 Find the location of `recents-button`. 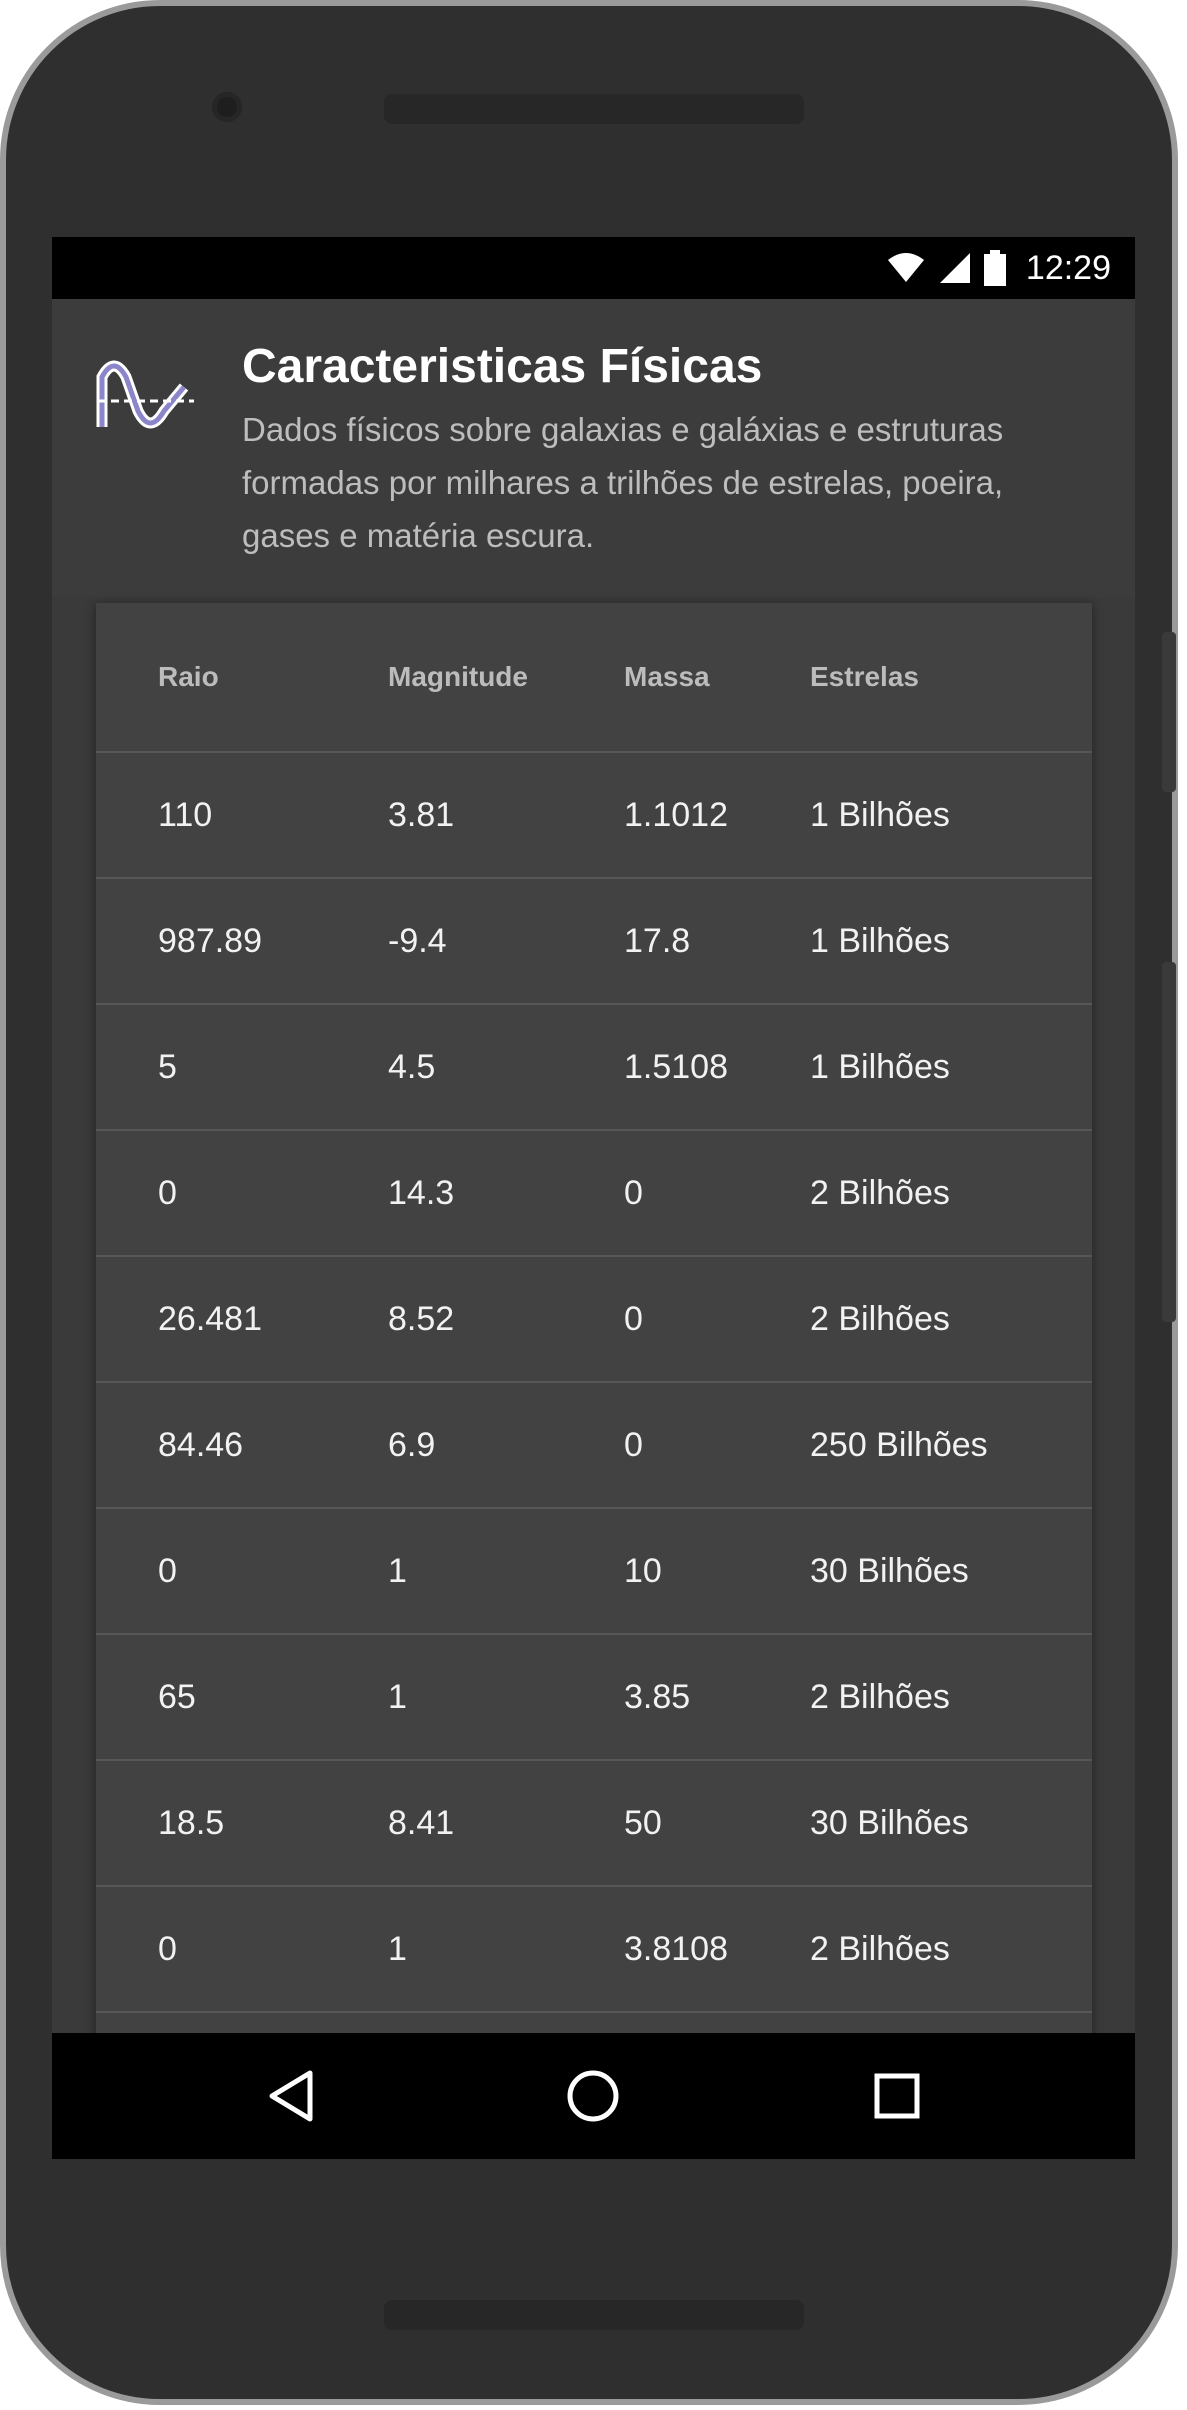

recents-button is located at coordinates (897, 2096).